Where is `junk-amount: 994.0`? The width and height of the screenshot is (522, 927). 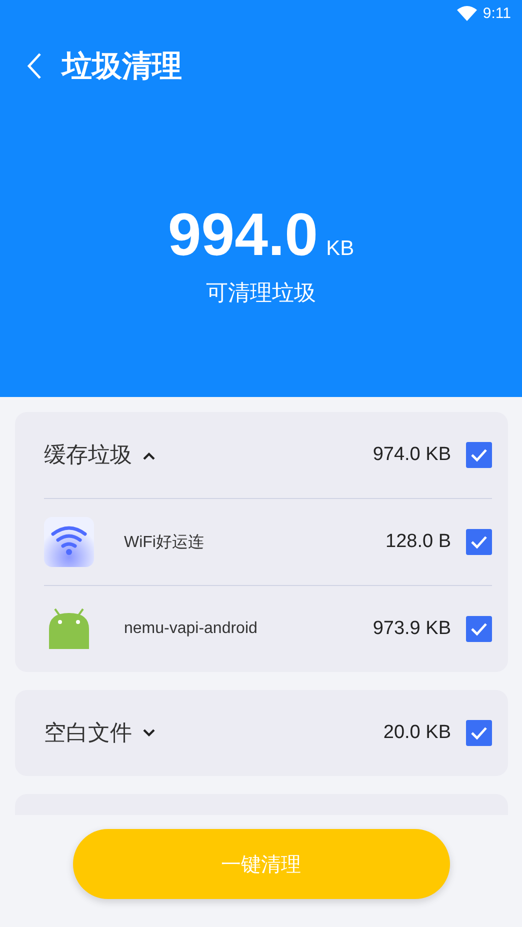 junk-amount: 994.0 is located at coordinates (243, 234).